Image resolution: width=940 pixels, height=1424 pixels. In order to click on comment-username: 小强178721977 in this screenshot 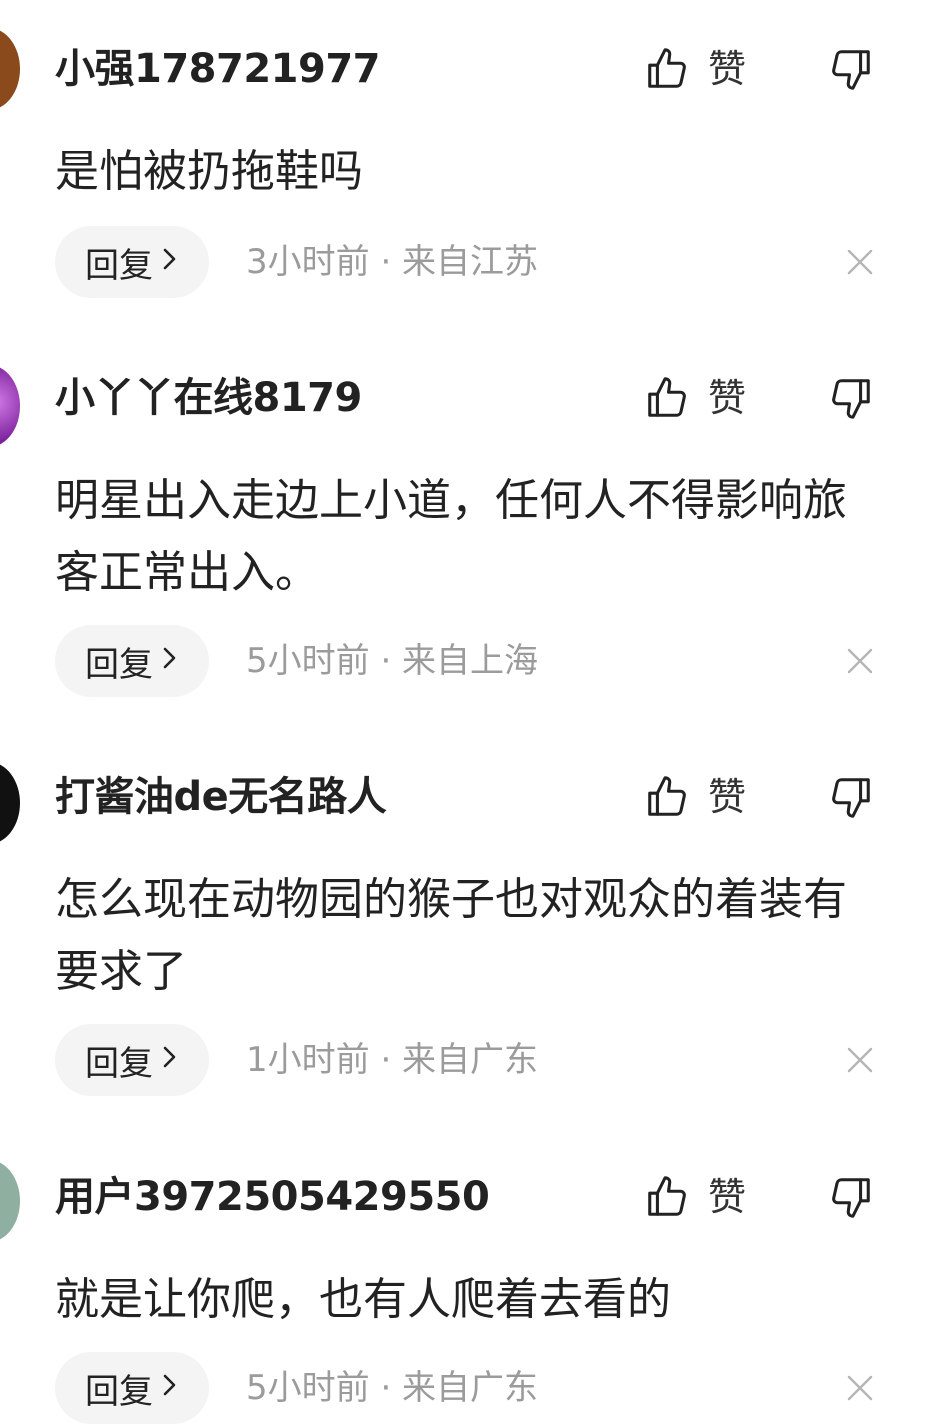, I will do `click(218, 69)`.